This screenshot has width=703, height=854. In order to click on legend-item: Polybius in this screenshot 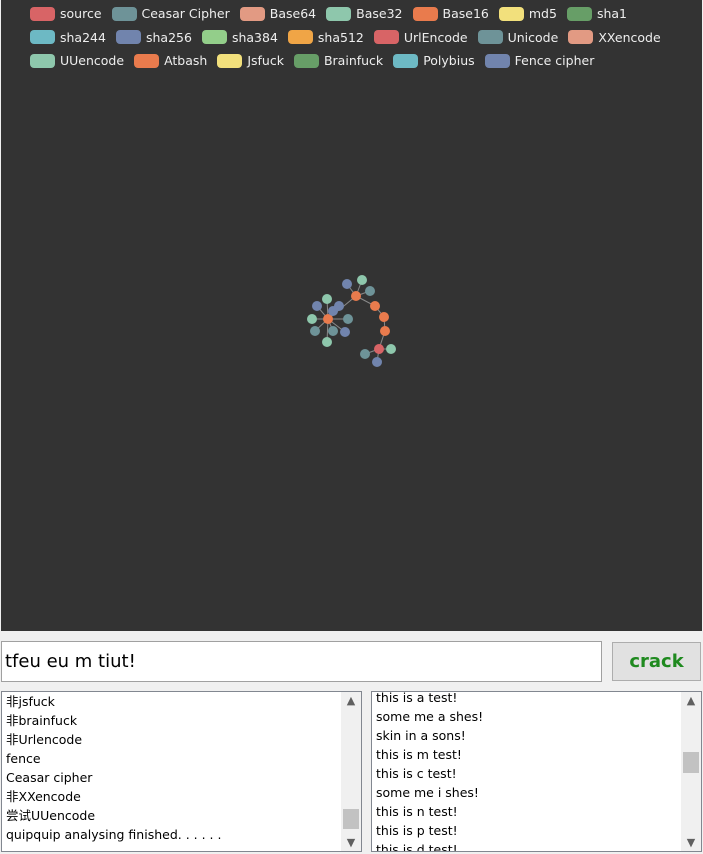, I will do `click(434, 60)`.